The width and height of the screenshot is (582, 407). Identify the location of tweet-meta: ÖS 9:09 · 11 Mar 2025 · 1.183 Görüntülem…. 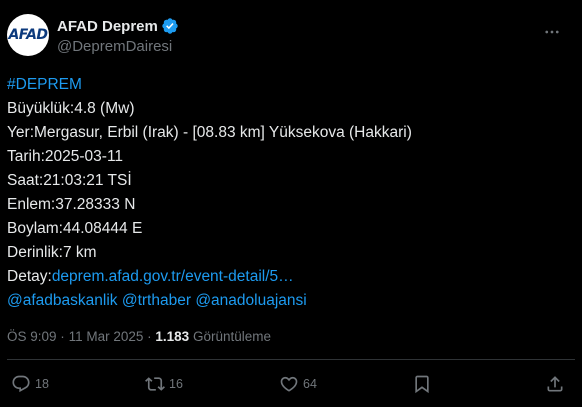
(139, 336).